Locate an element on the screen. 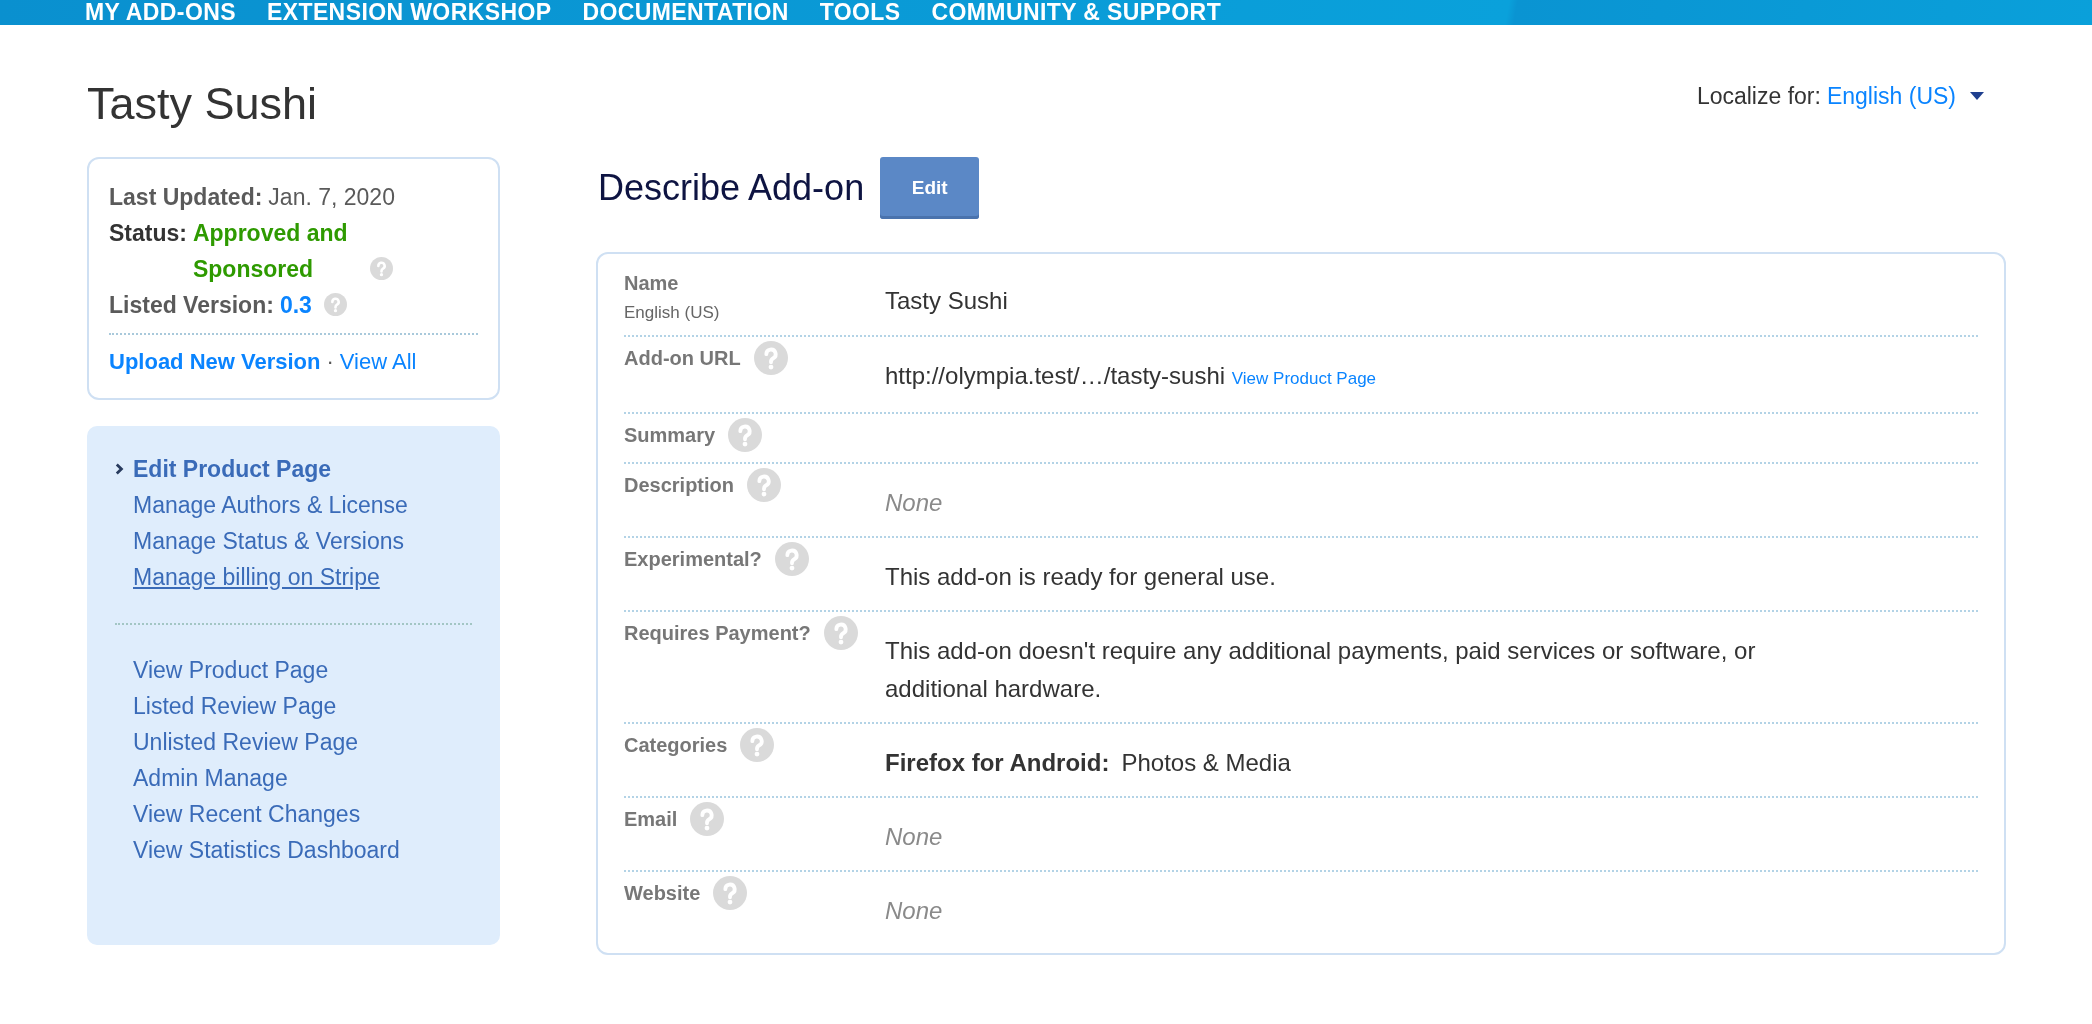  field-label: Categories is located at coordinates (676, 745).